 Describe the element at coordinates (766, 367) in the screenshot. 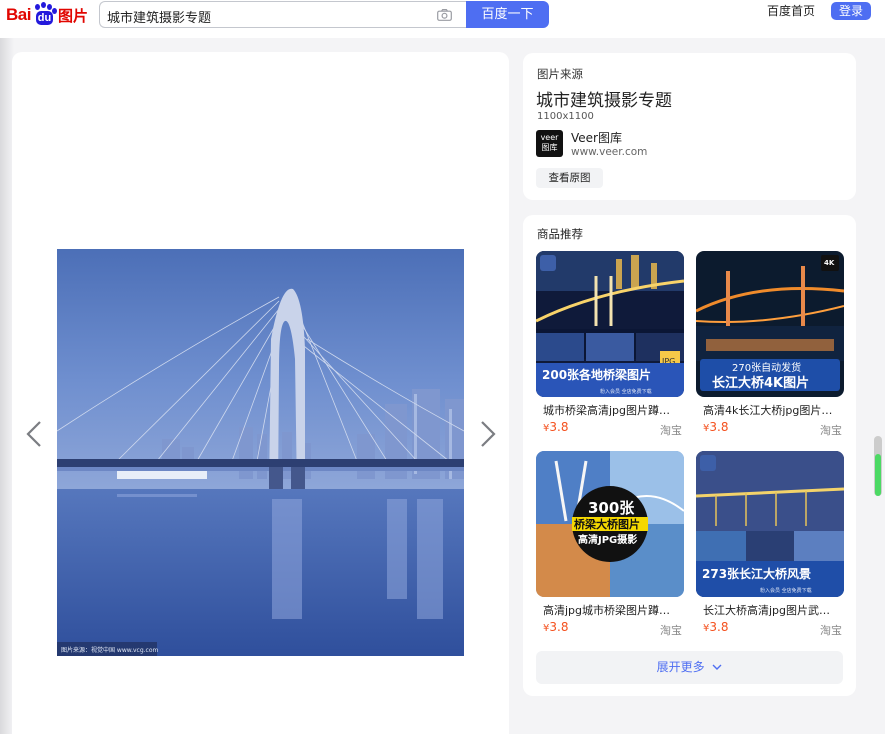

I see `product-banner-top: 270张自动发货` at that location.